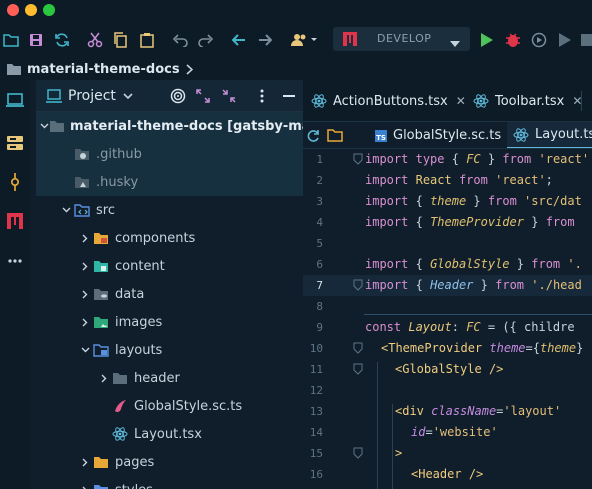 The image size is (592, 489). What do you see at coordinates (473, 201) in the screenshot?
I see `code-line-3: import { theme } from 'src/dat` at bounding box center [473, 201].